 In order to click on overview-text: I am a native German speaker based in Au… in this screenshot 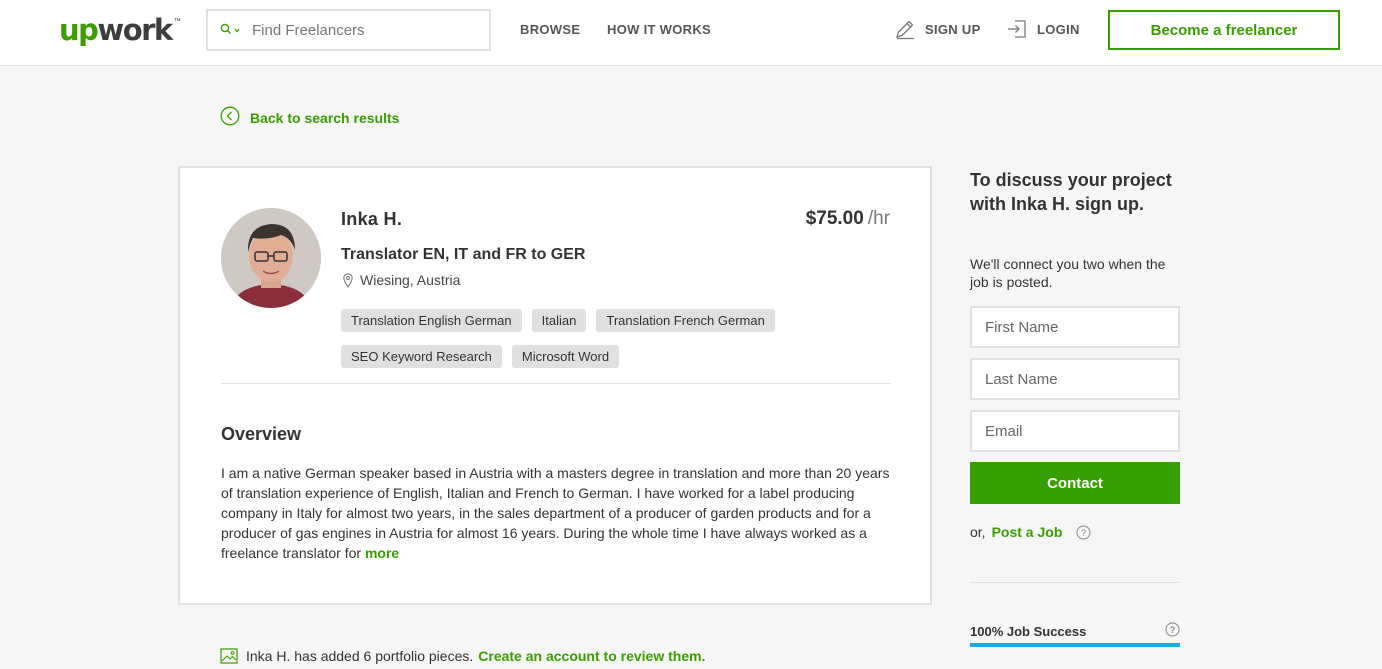, I will do `click(555, 513)`.